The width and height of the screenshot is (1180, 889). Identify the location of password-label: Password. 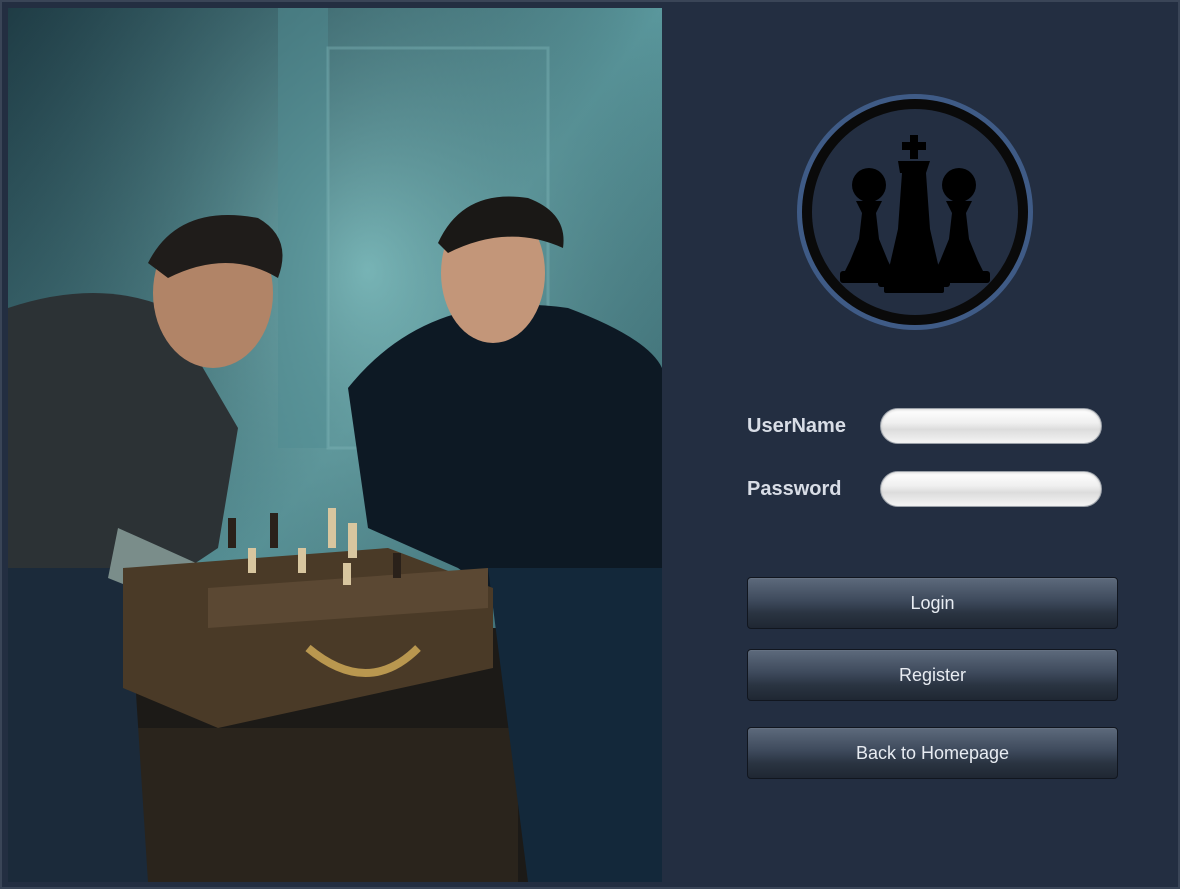
(794, 489).